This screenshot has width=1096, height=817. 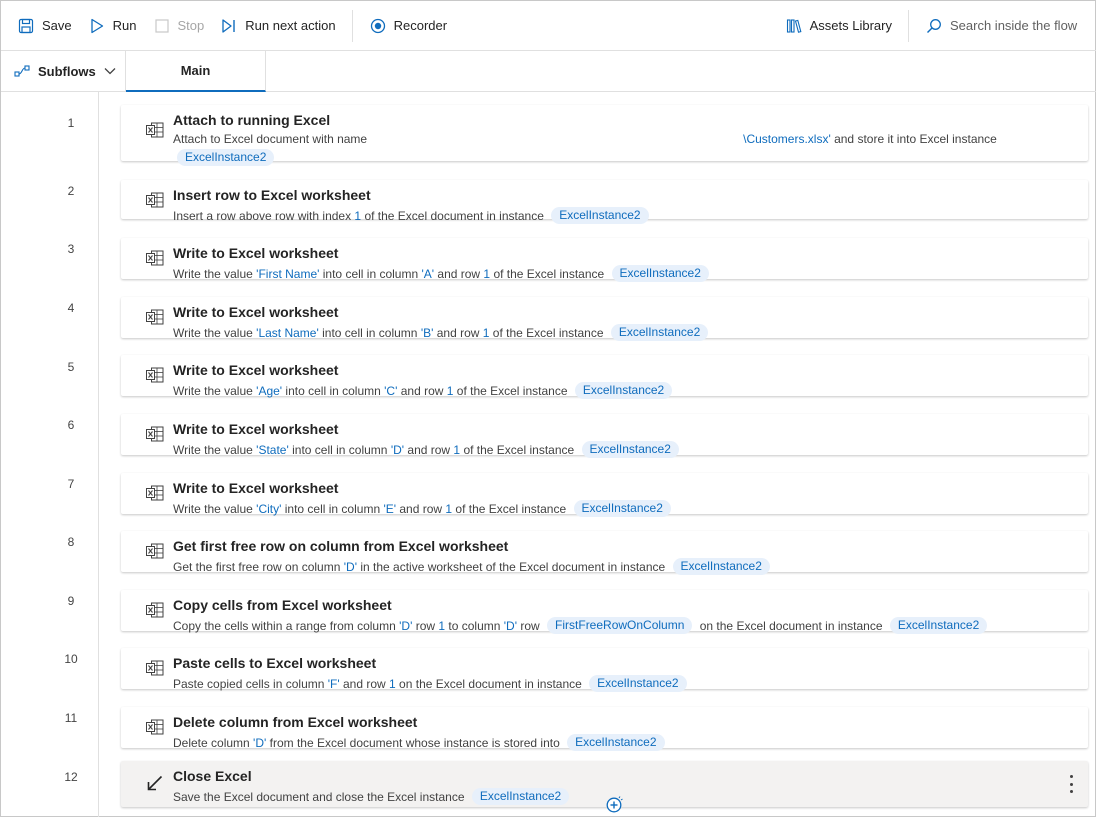 I want to click on action-title: Copy cells from Excel worksheet, so click(x=282, y=605).